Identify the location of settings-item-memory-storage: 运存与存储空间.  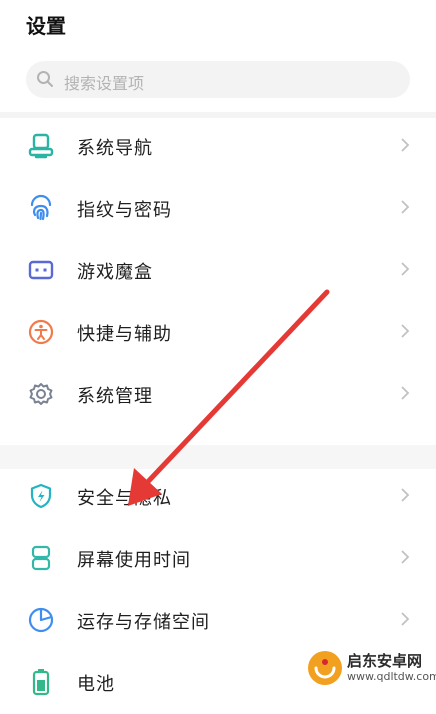
(218, 621).